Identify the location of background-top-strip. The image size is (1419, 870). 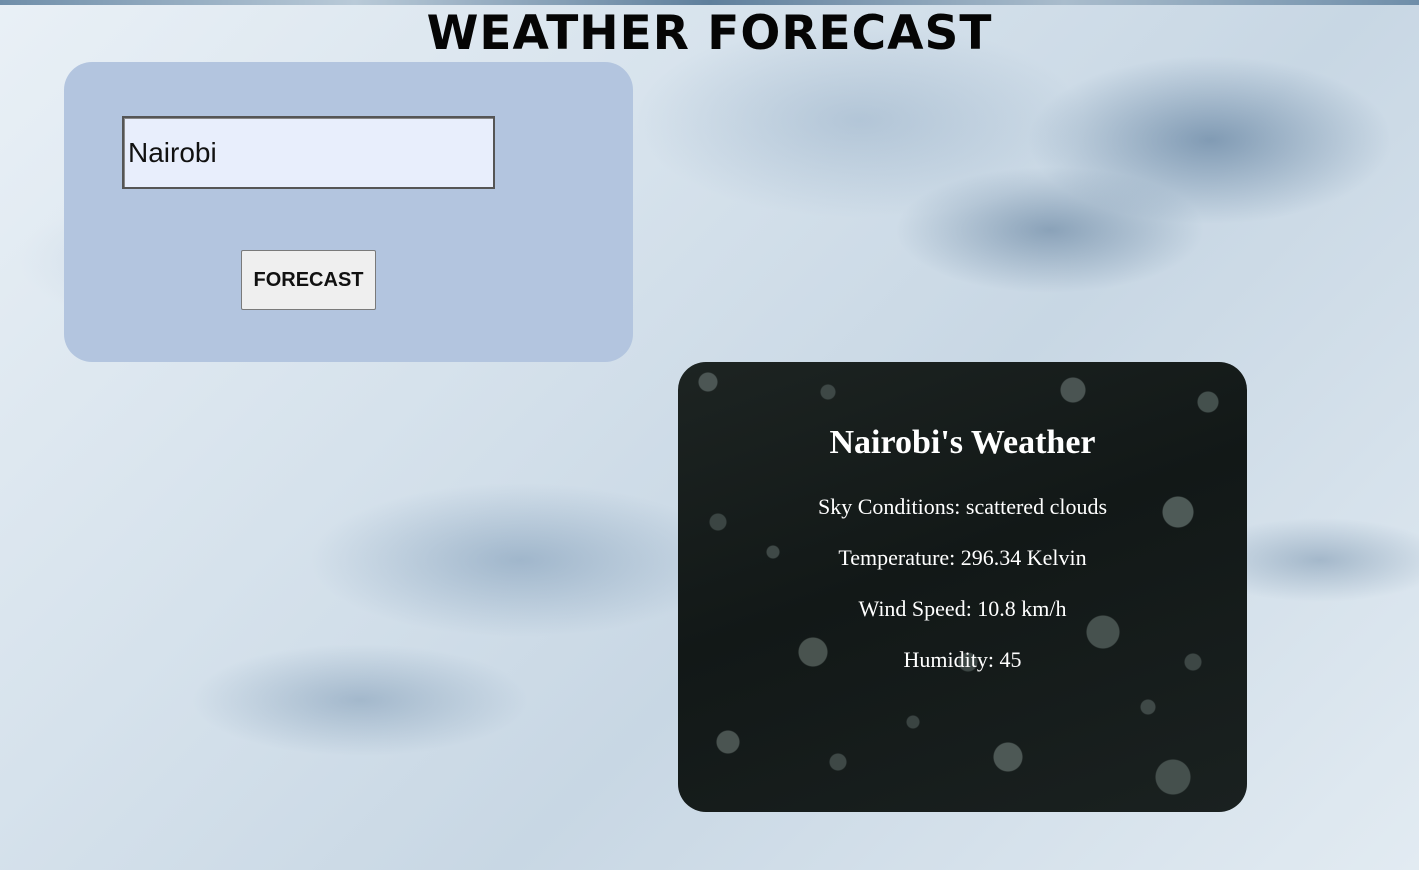
(709, 2).